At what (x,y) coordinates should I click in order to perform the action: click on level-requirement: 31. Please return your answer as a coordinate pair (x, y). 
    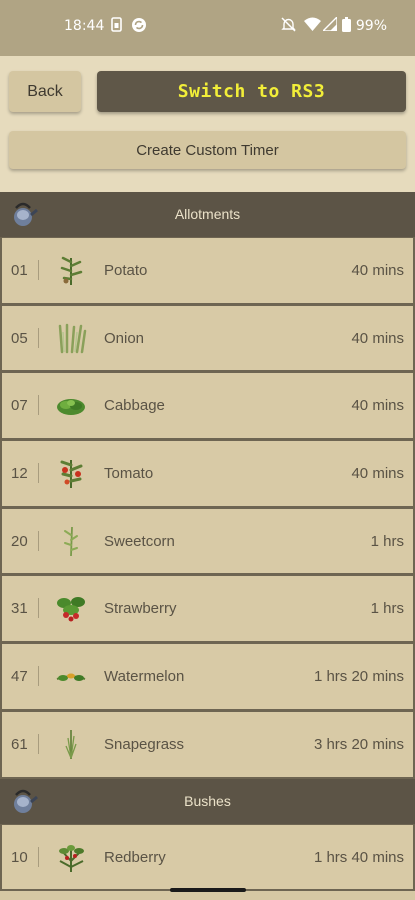
    Looking at the image, I should click on (19, 609).